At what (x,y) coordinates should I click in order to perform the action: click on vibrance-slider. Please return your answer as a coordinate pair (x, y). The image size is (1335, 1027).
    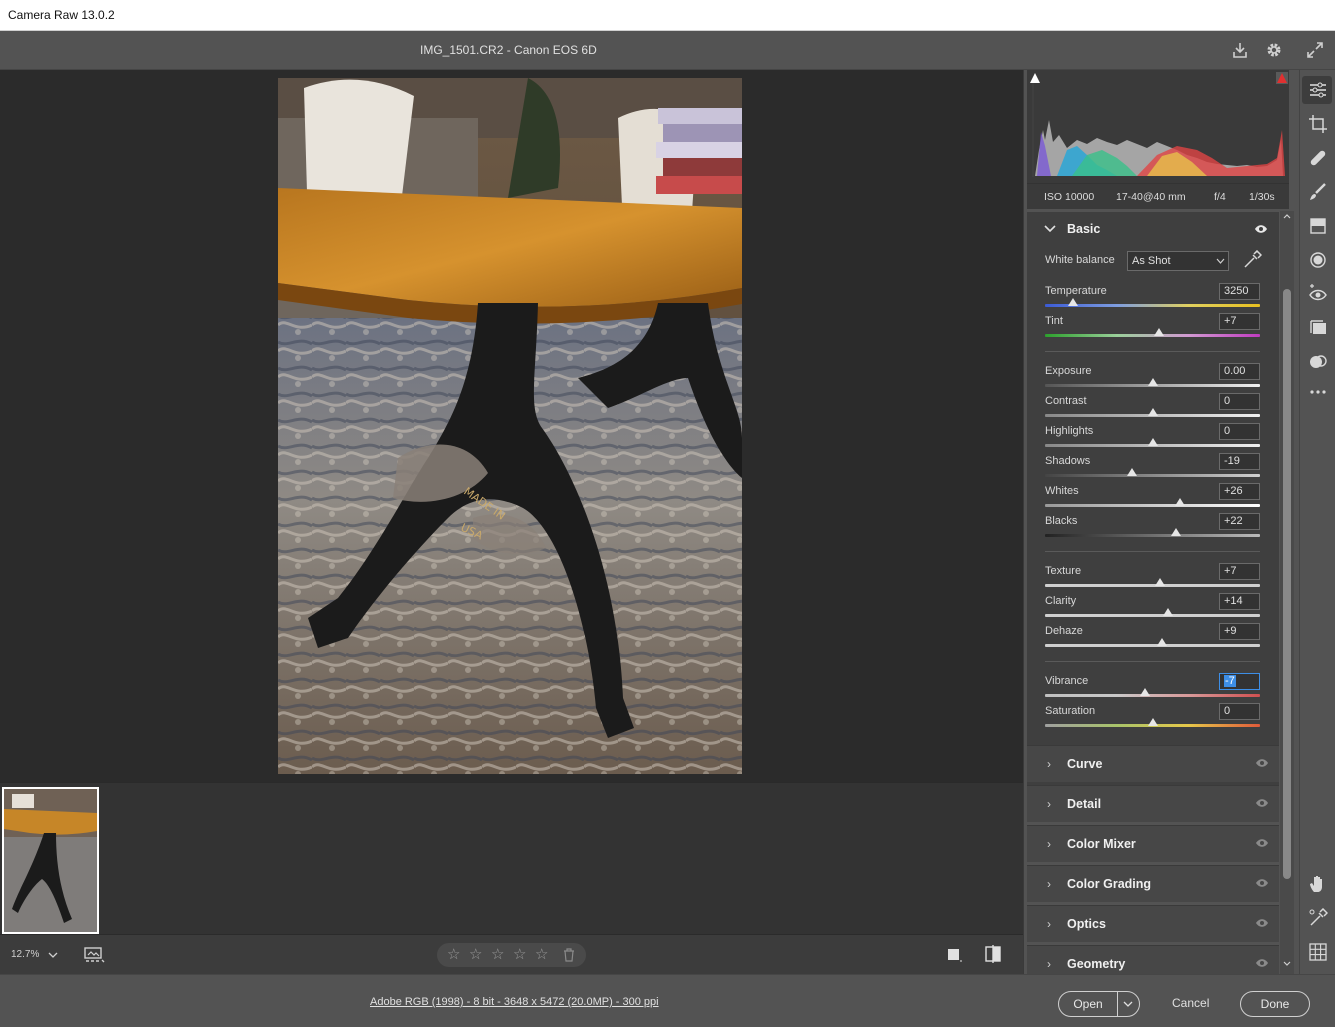
    Looking at the image, I should click on (1152, 692).